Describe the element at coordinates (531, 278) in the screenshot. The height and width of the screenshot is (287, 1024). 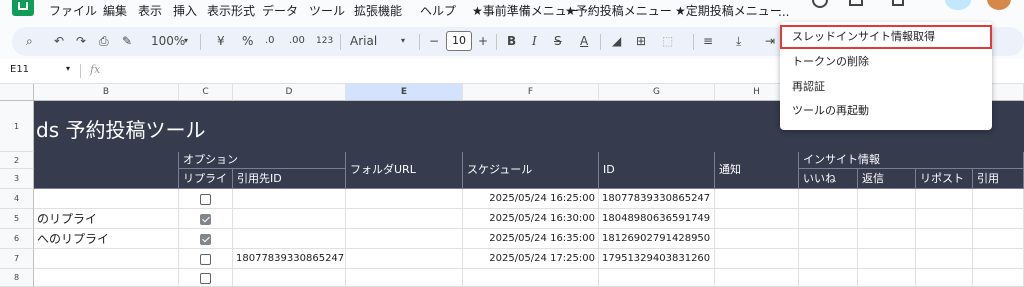
I see `cell-schedule` at that location.